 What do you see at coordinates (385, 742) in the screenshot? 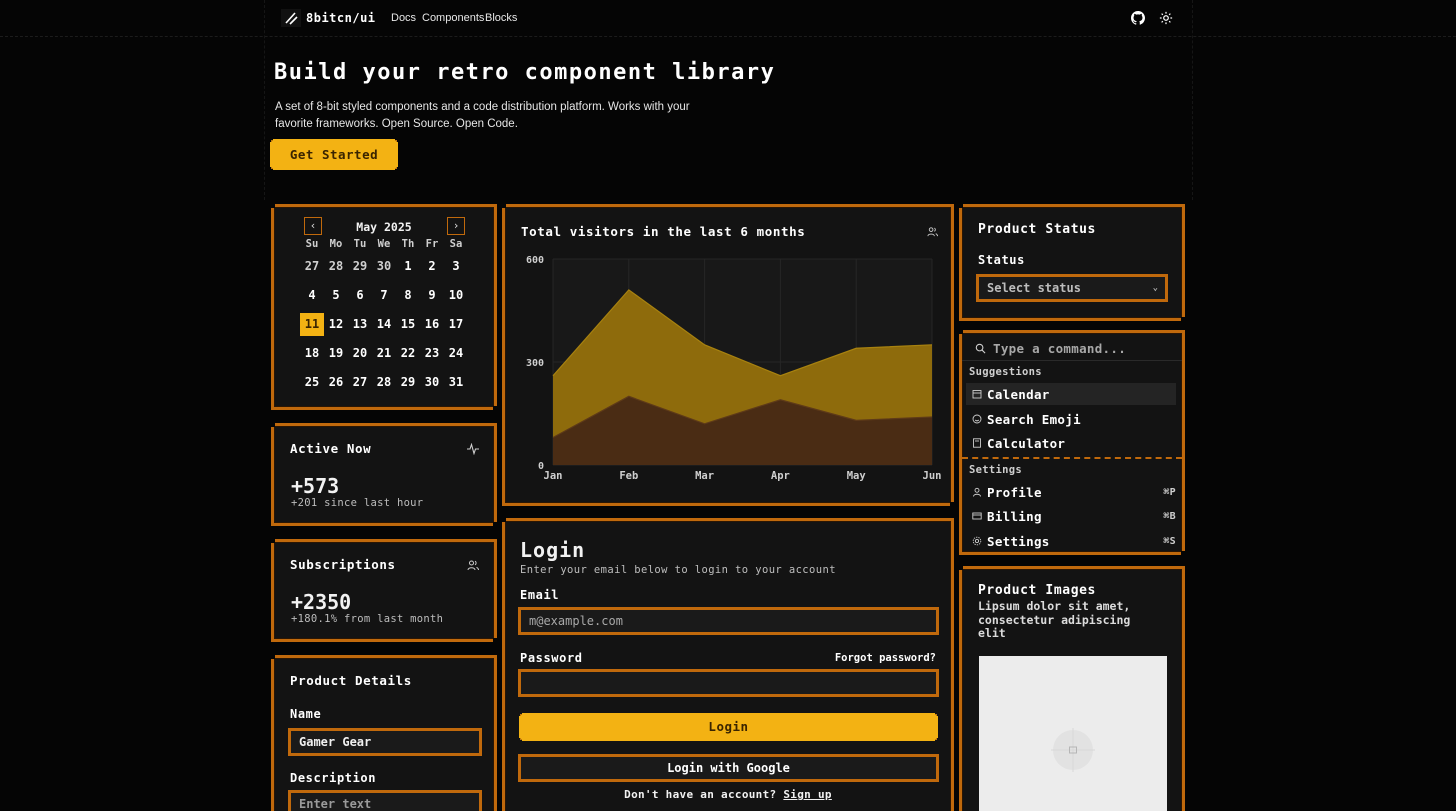
I see `product-name-input: Gamer Gear` at bounding box center [385, 742].